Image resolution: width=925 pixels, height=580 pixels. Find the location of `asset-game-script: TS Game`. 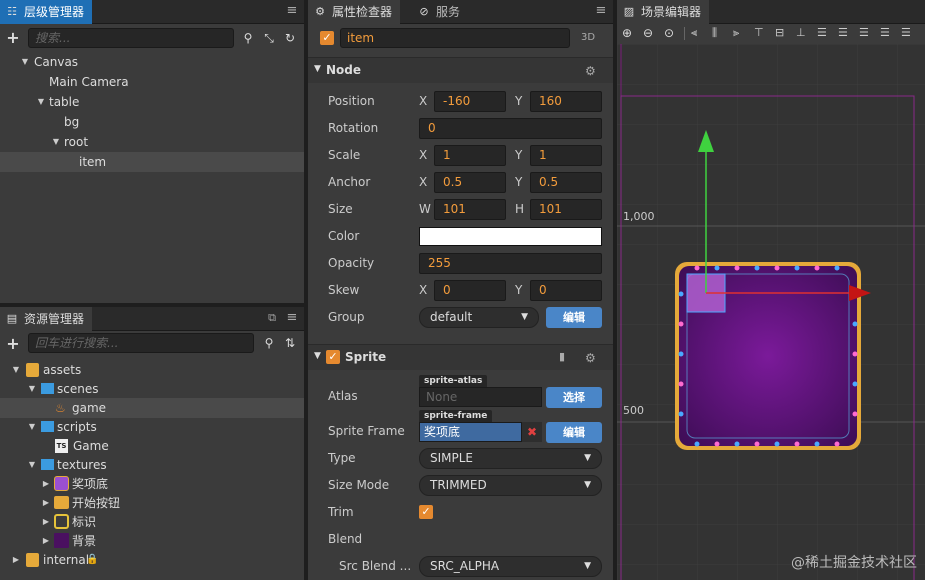

asset-game-script: TS Game is located at coordinates (152, 446).